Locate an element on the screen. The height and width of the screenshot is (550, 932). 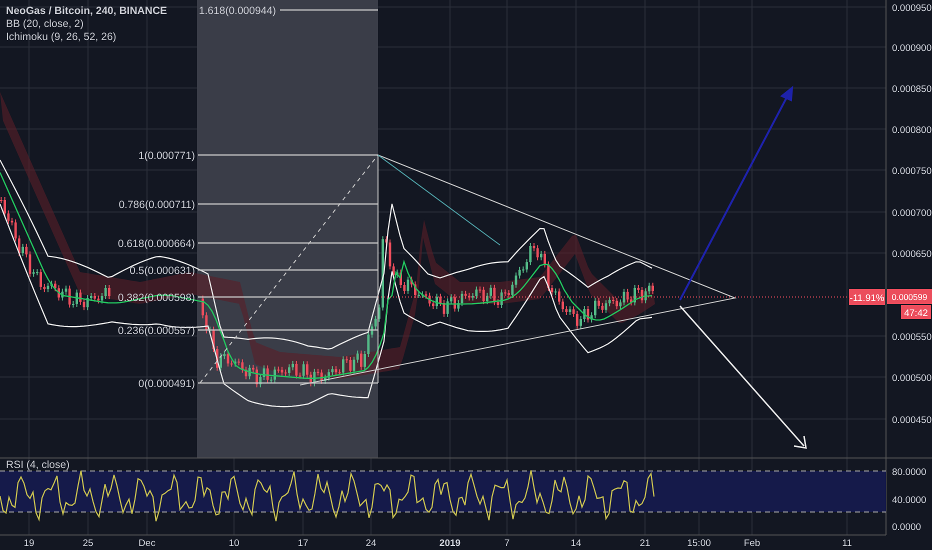
time-axis-label: Feb is located at coordinates (752, 543).